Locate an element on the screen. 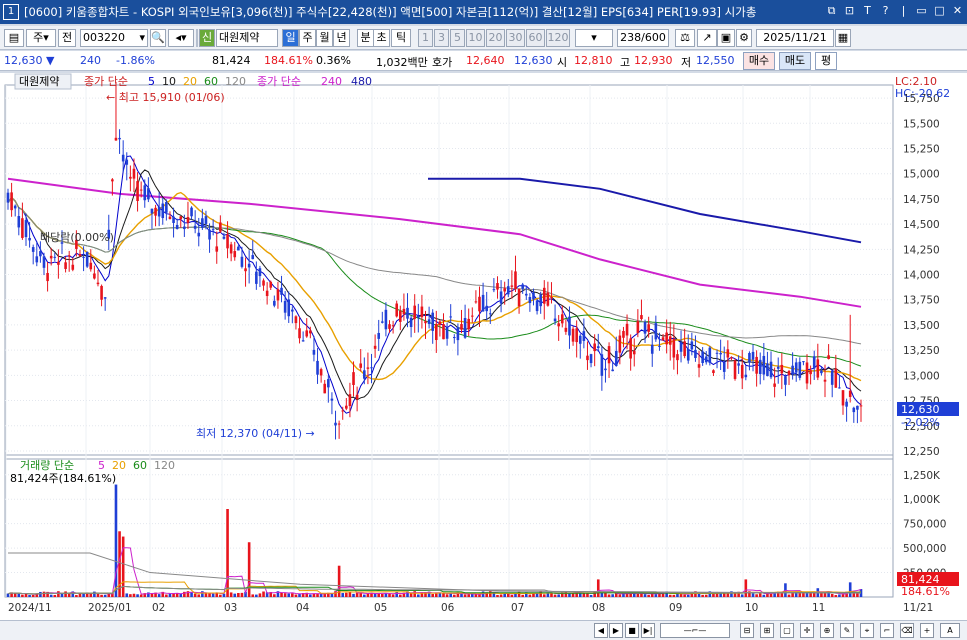  auto-button: A is located at coordinates (950, 630).